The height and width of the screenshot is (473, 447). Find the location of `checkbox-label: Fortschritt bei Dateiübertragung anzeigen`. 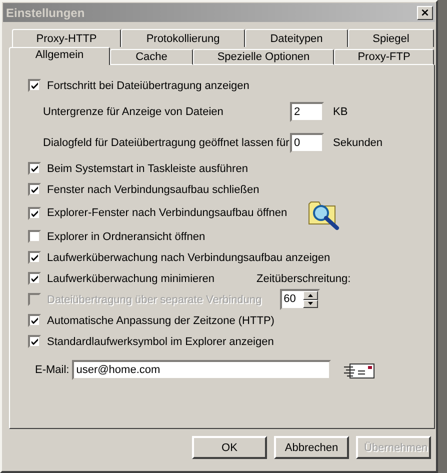

checkbox-label: Fortschritt bei Dateiübertragung anzeigen is located at coordinates (148, 86).